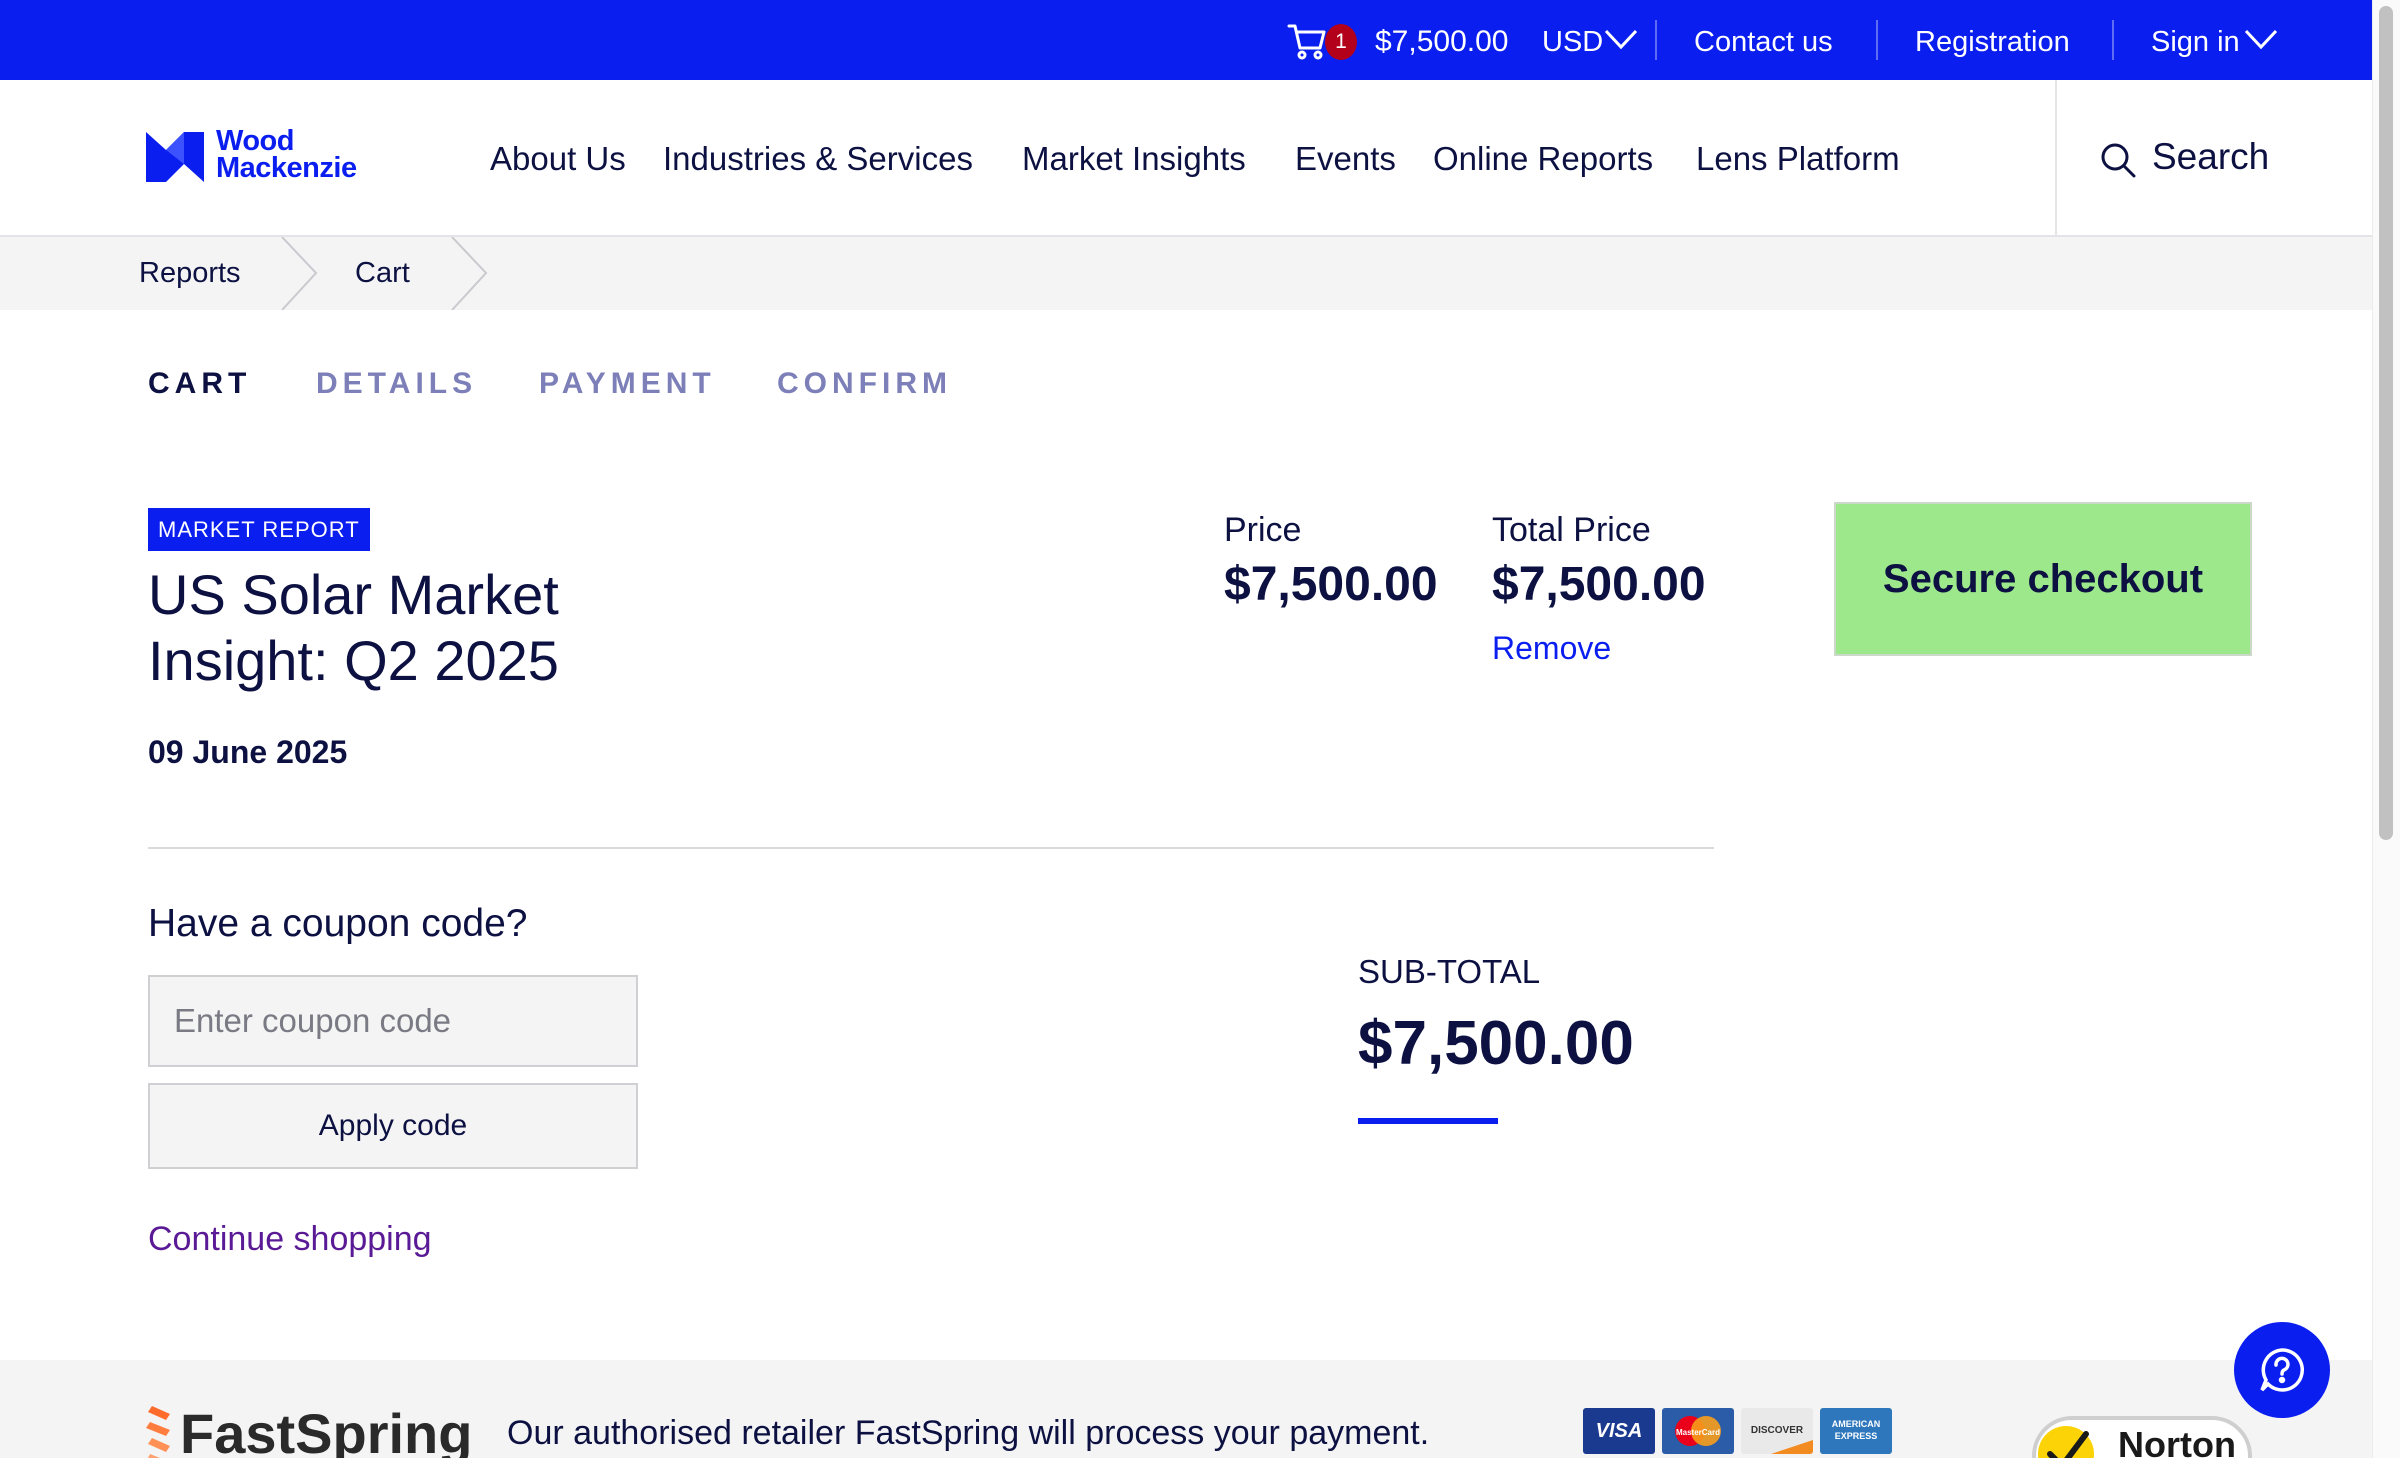  I want to click on cart-total: $7,500.00, so click(1441, 42).